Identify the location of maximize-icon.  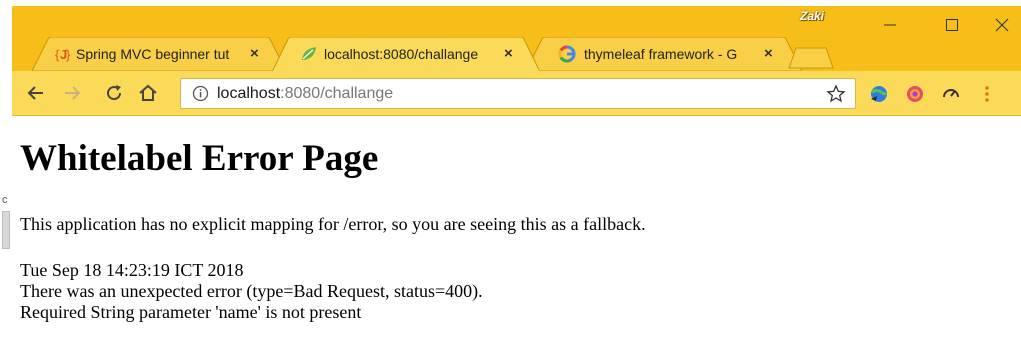
(952, 25).